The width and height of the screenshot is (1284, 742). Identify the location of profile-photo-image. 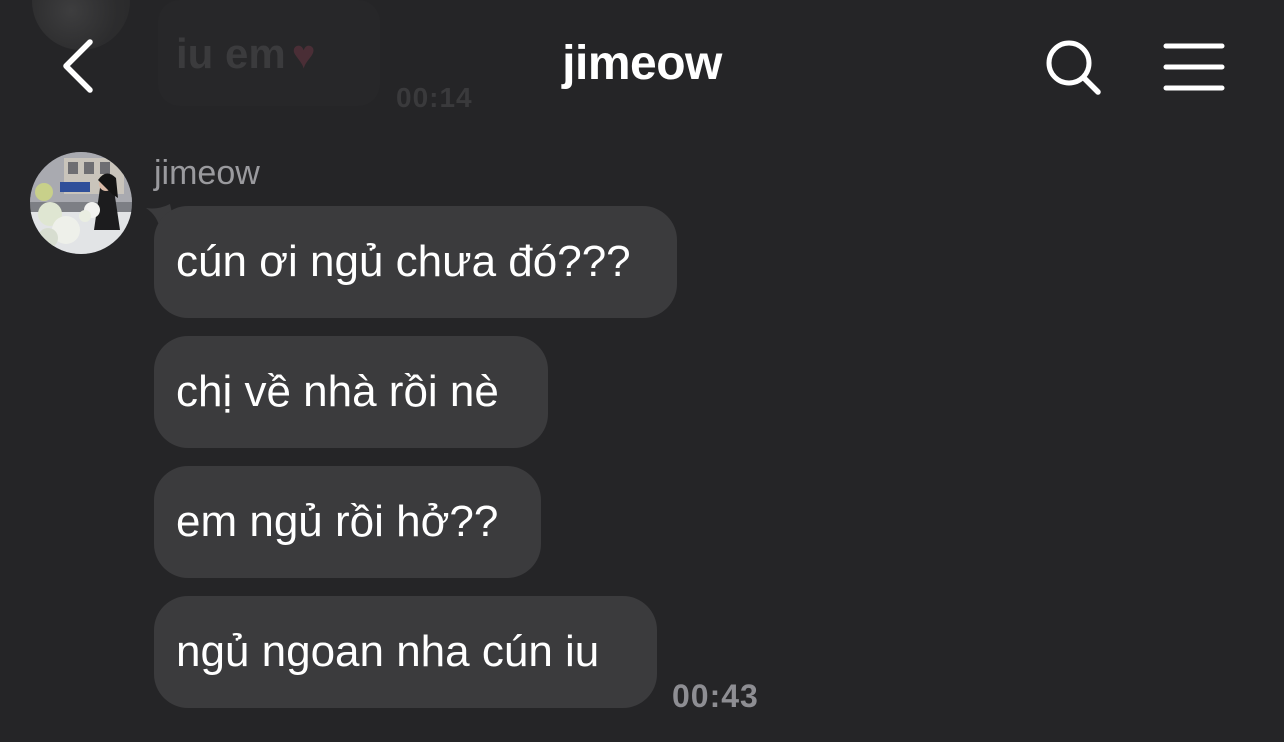
(81, 203).